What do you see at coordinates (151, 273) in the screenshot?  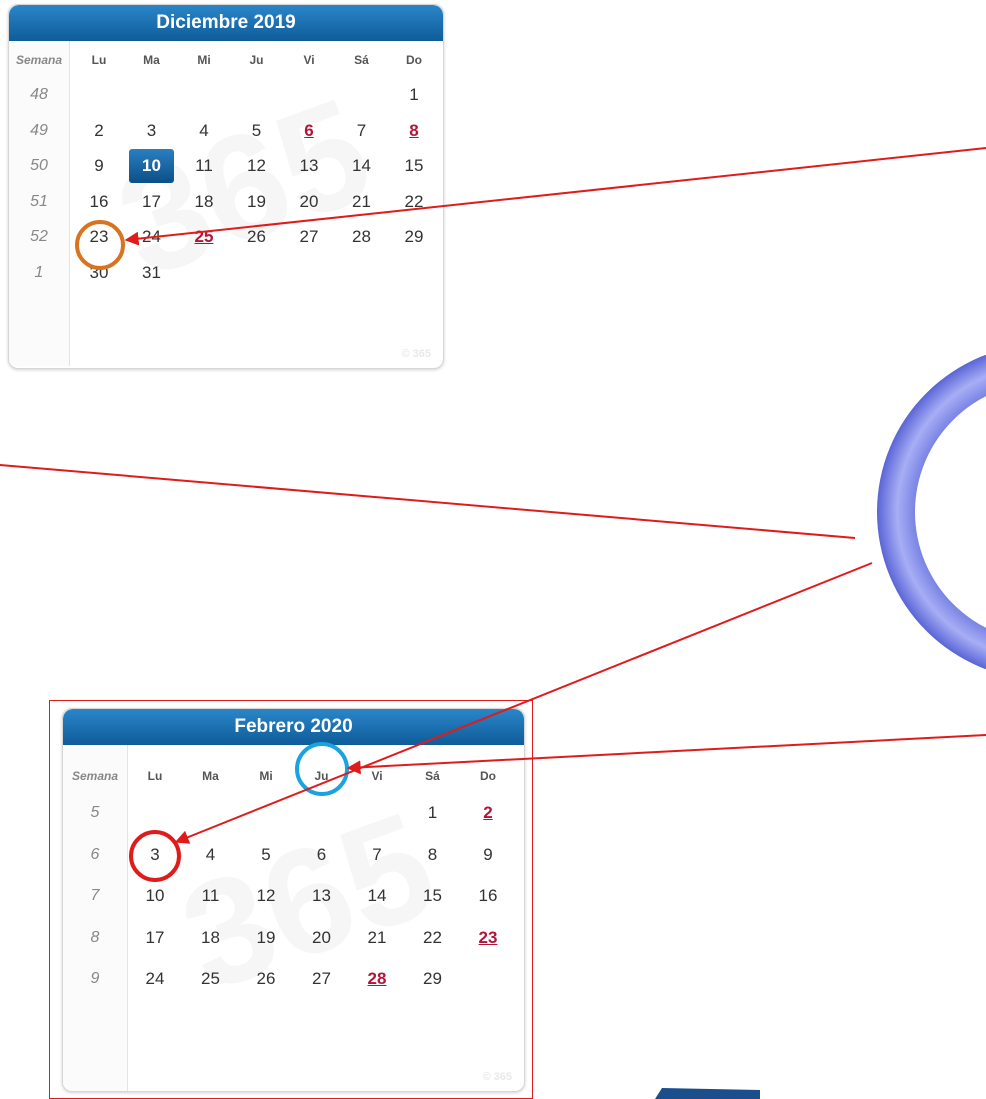 I see `day-cell: 31` at bounding box center [151, 273].